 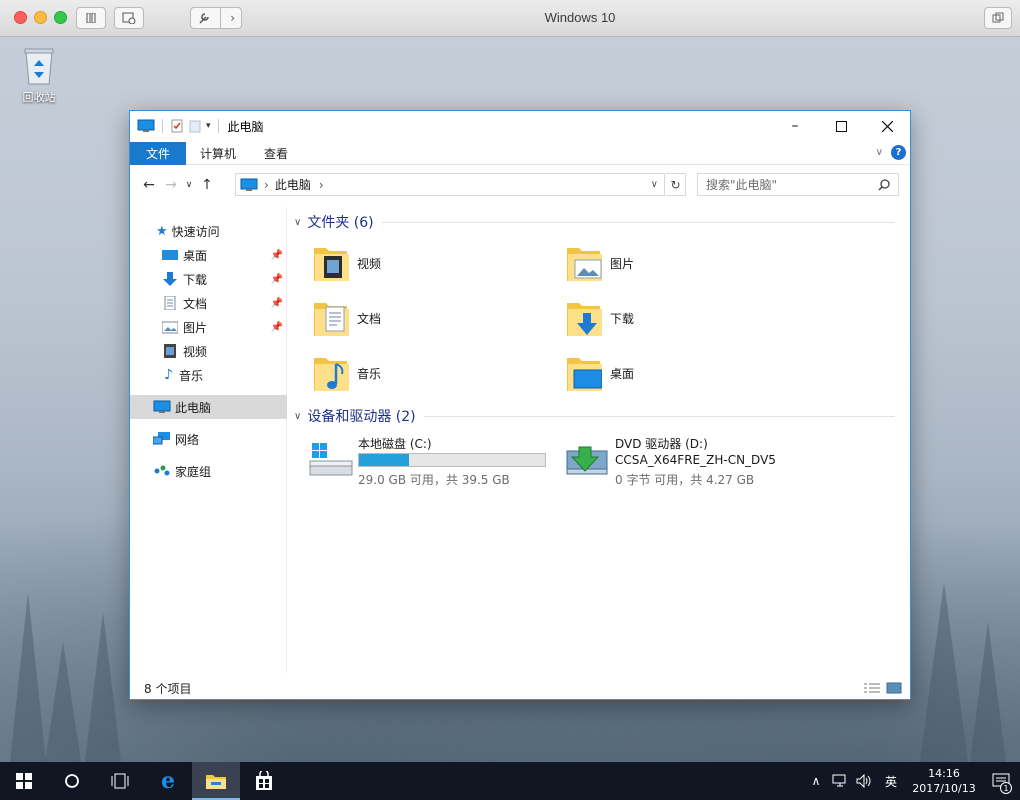 I want to click on recycle-bin-shortcut: 回收站, so click(x=39, y=75).